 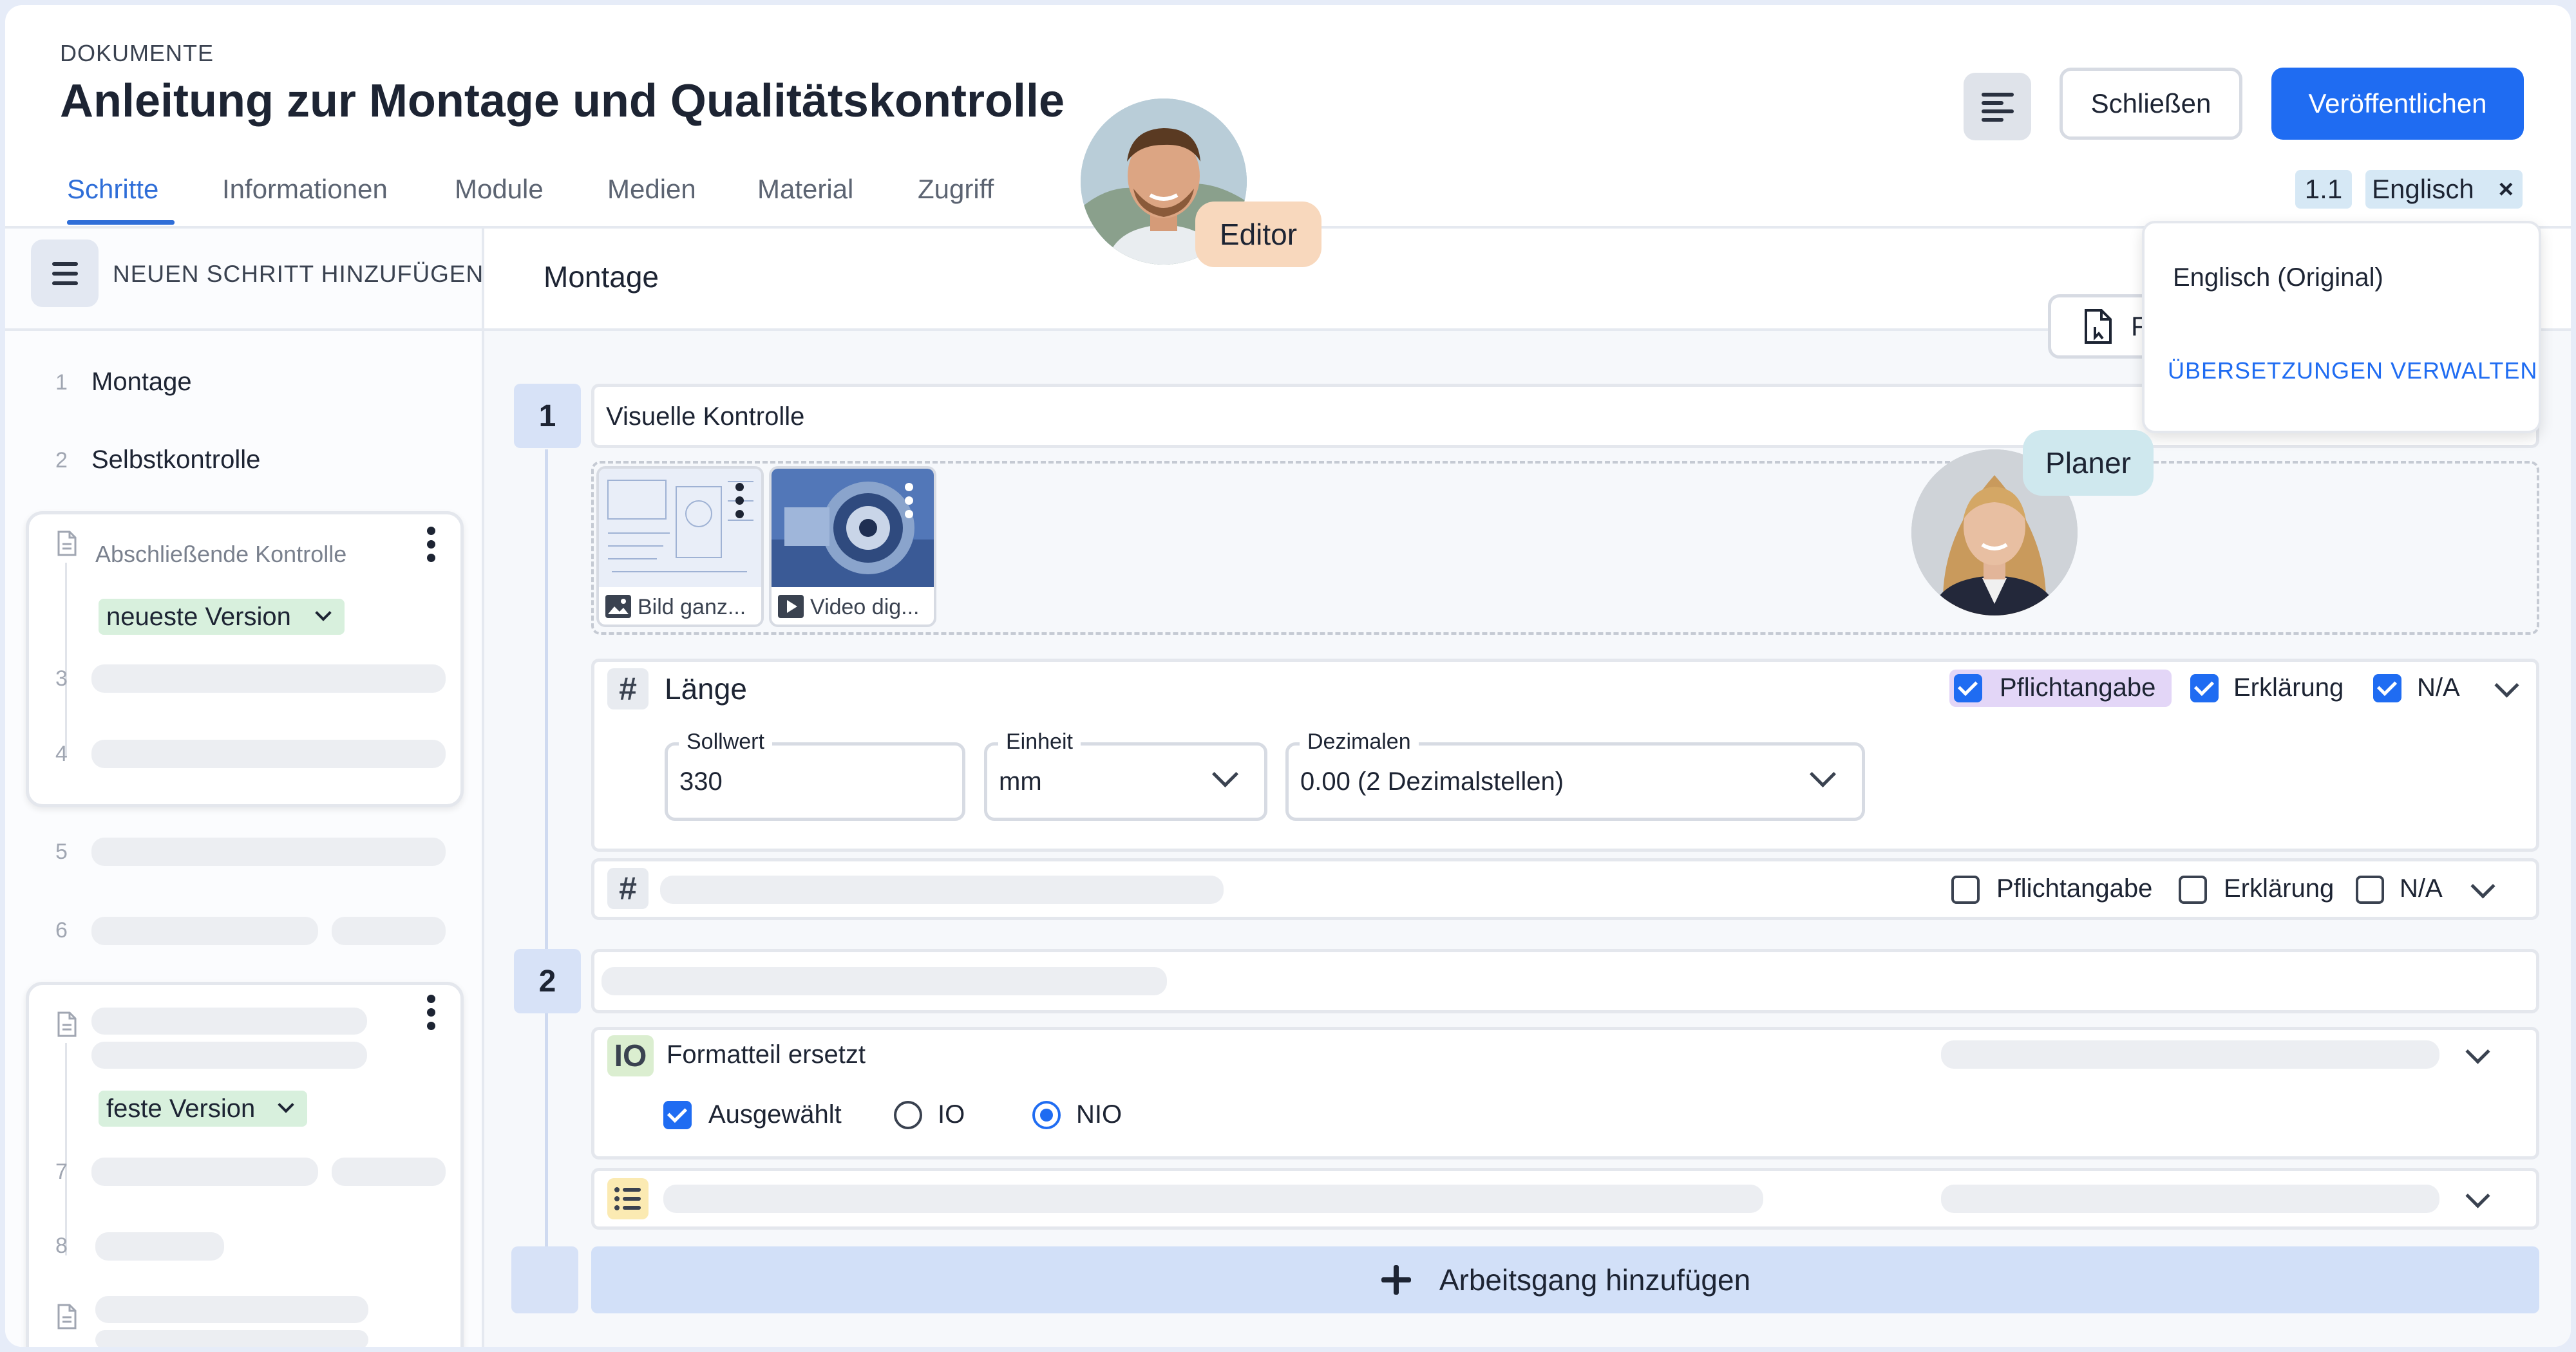 I want to click on field-title: Formatteil ersetzt, so click(x=766, y=1054).